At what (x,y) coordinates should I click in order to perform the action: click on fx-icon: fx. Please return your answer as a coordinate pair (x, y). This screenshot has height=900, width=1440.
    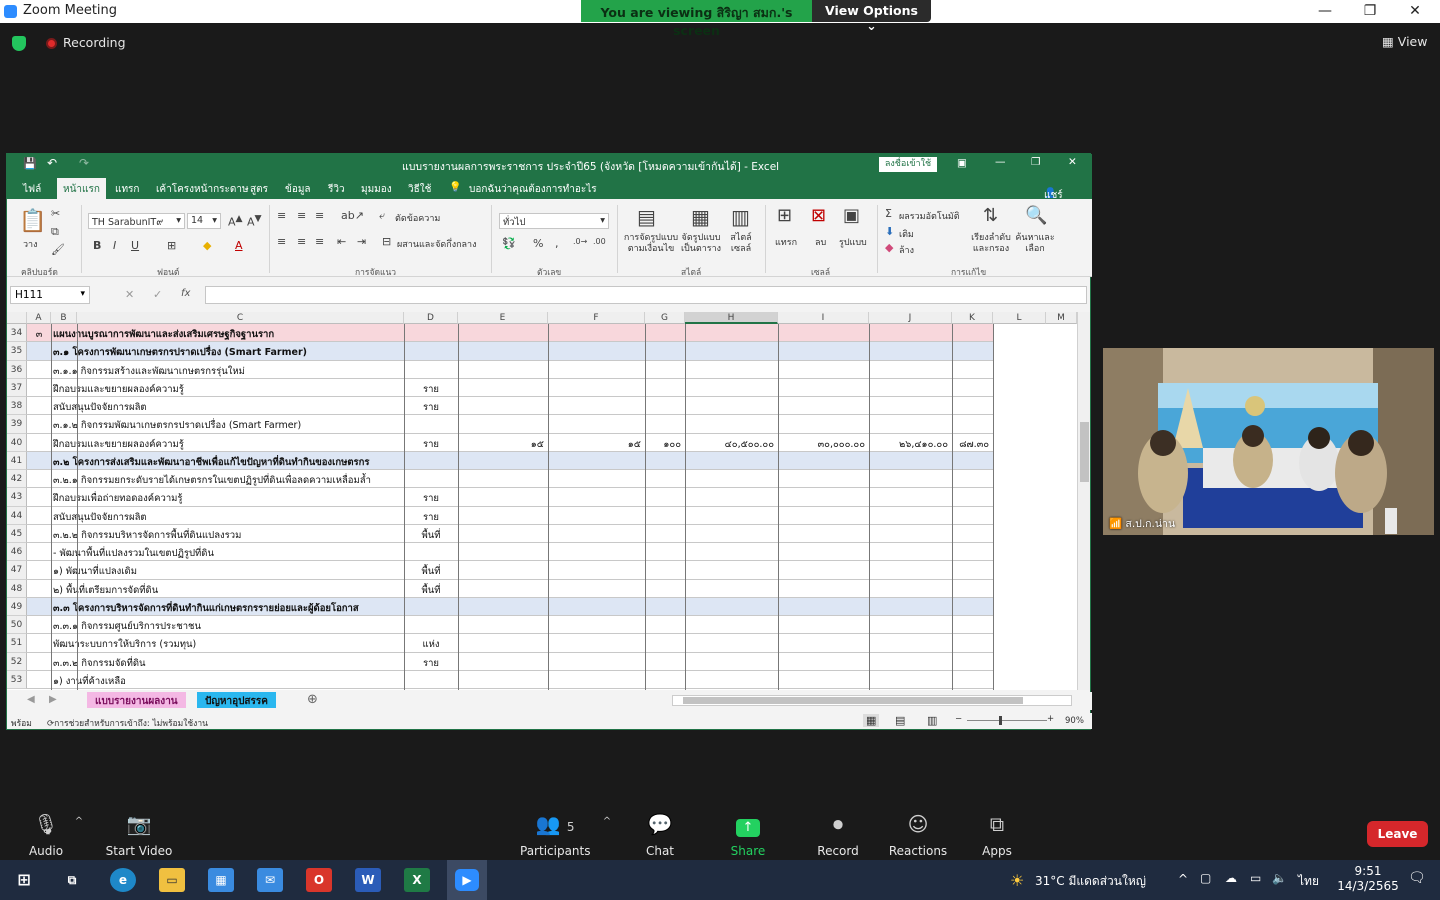
    Looking at the image, I should click on (185, 293).